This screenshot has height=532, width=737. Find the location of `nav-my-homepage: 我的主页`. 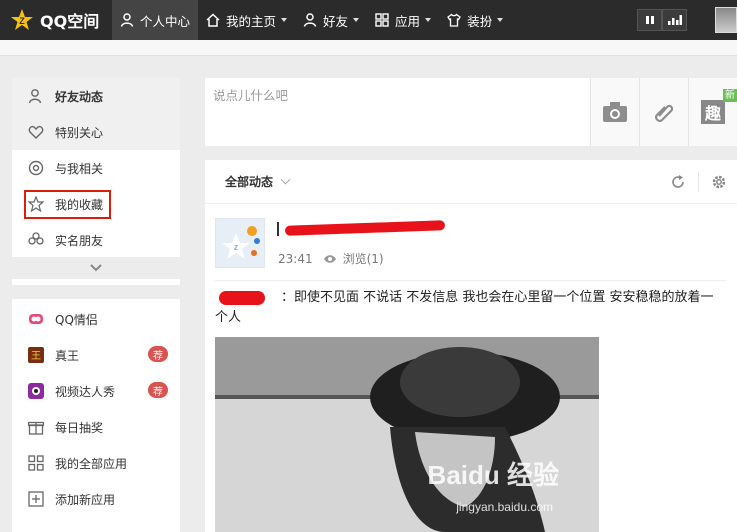

nav-my-homepage: 我的主页 is located at coordinates (246, 20).